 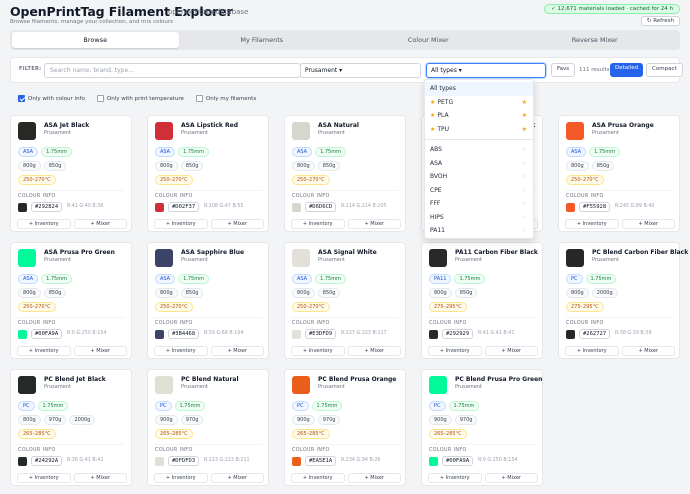 I want to click on rgb-values: R:245 G:89 B:40, so click(x=635, y=206).